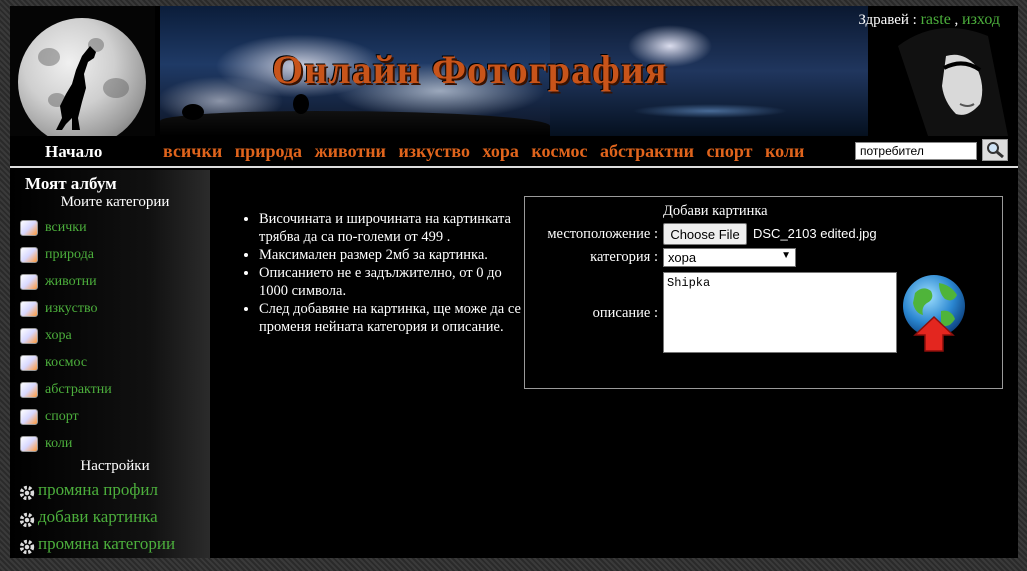 The height and width of the screenshot is (571, 1027). What do you see at coordinates (115, 202) in the screenshot?
I see `my-categories-title: Моите категории` at bounding box center [115, 202].